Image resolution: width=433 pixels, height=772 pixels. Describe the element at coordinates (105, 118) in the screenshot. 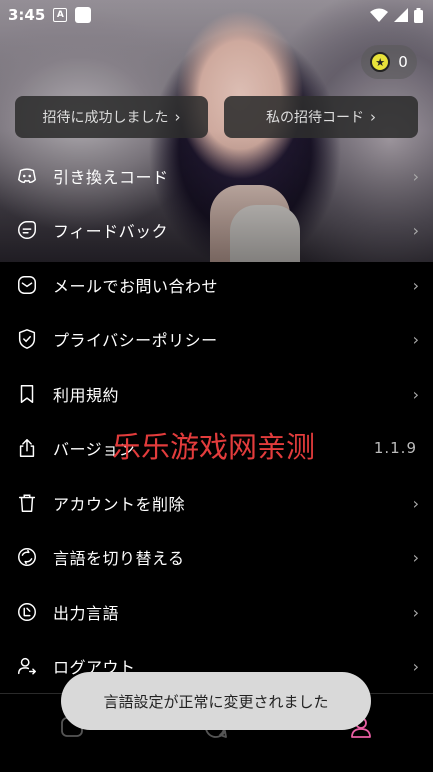

I see `invite-success-label: 招待に成功しました` at that location.